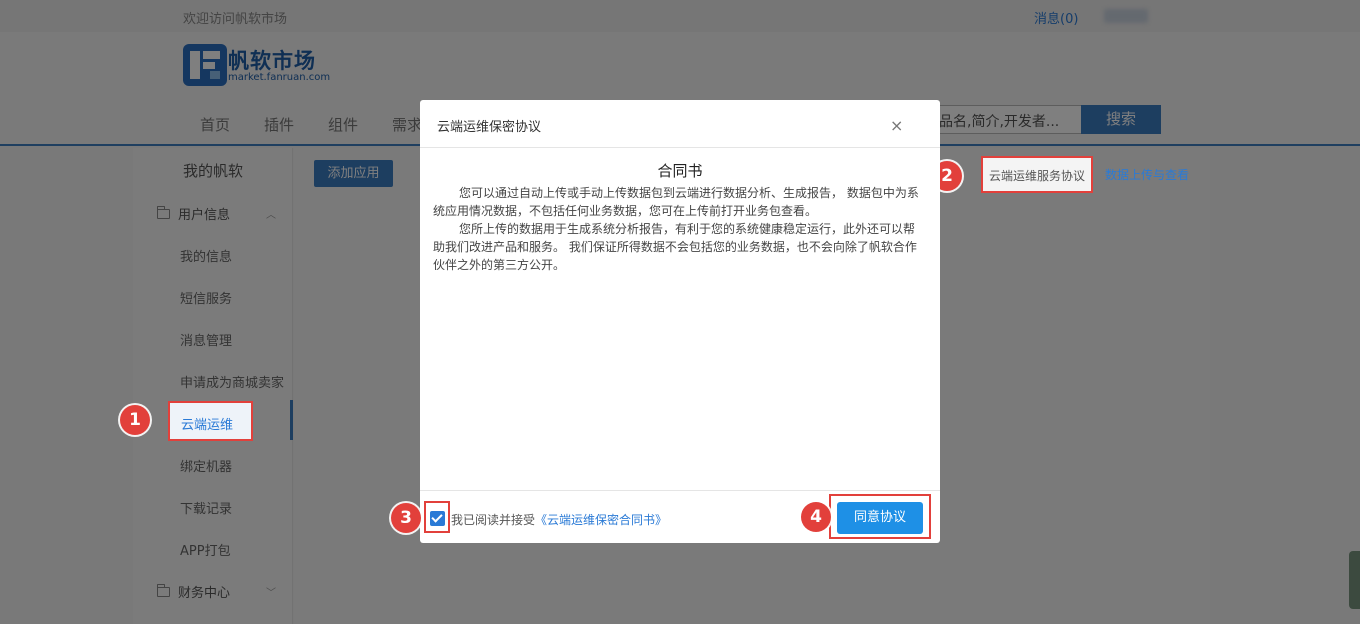  I want to click on highlight-box-agree, so click(880, 516).